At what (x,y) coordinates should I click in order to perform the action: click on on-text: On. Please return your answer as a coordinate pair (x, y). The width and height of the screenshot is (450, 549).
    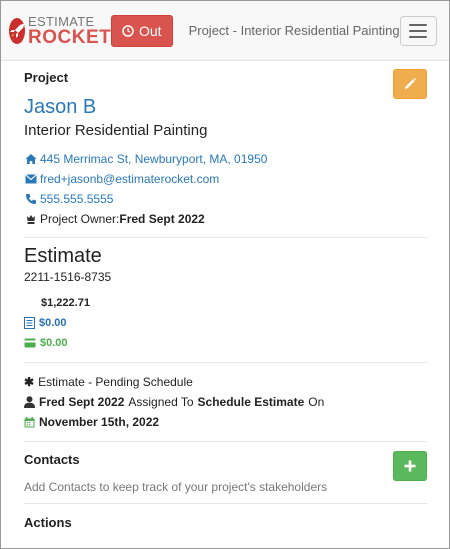
    Looking at the image, I should click on (316, 402).